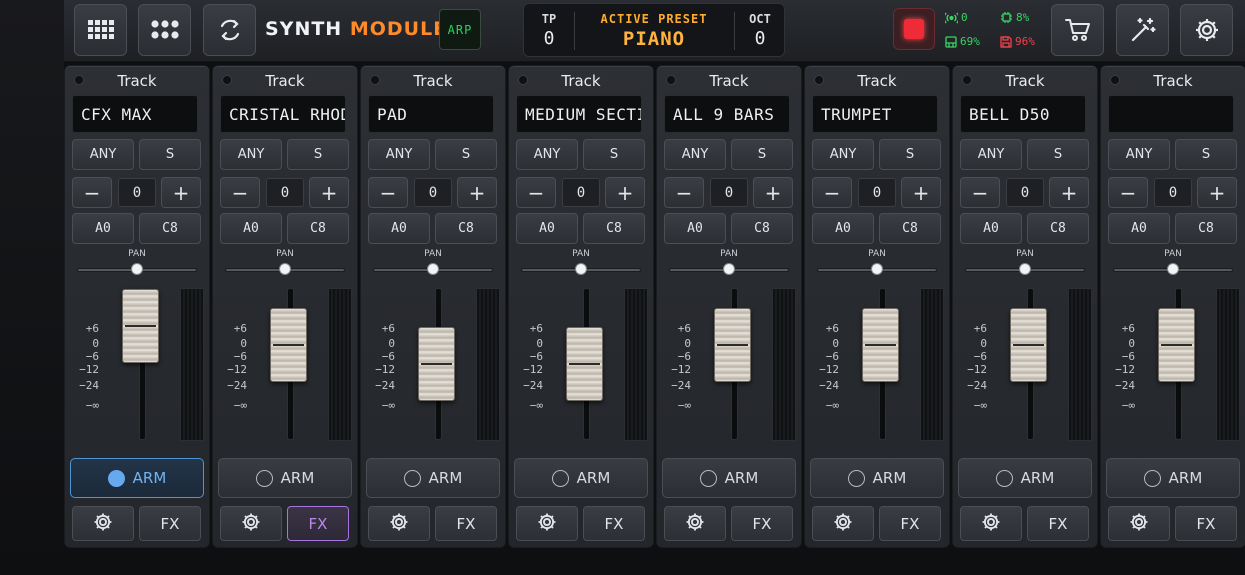 The image size is (1245, 575). Describe the element at coordinates (1023, 114) in the screenshot. I see `track-name-display: BELL D50` at that location.